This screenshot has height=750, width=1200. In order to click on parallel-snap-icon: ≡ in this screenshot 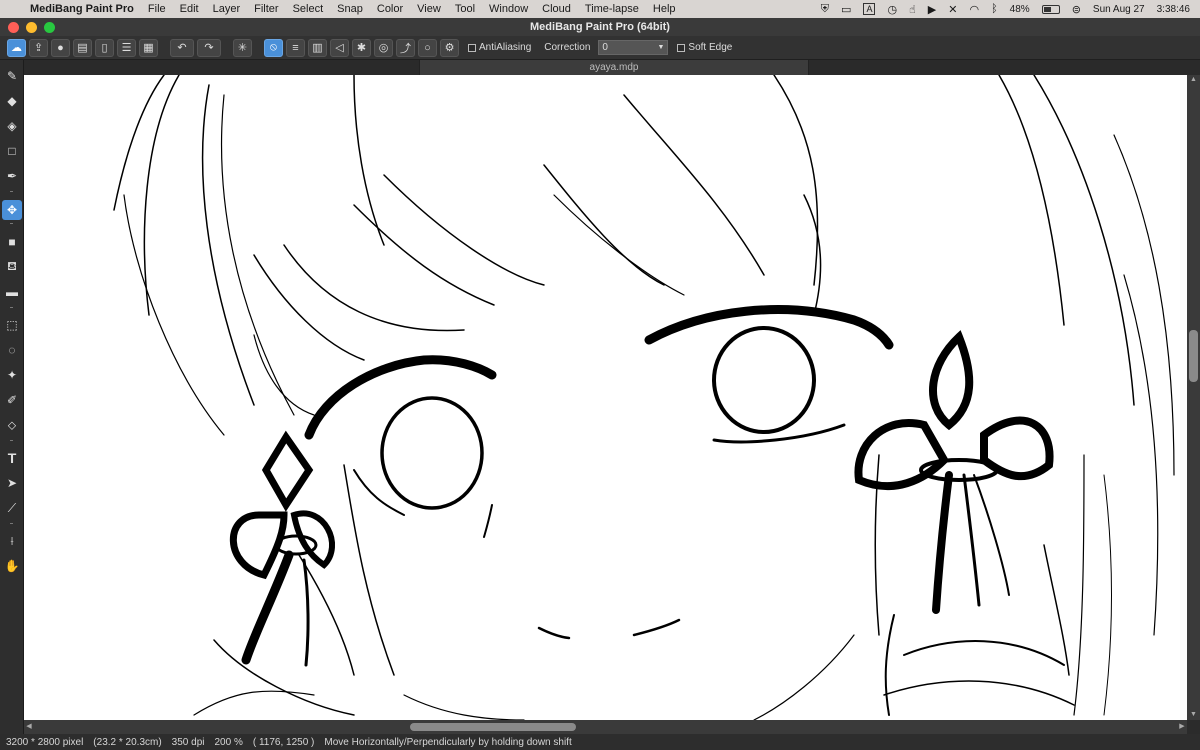, I will do `click(295, 47)`.